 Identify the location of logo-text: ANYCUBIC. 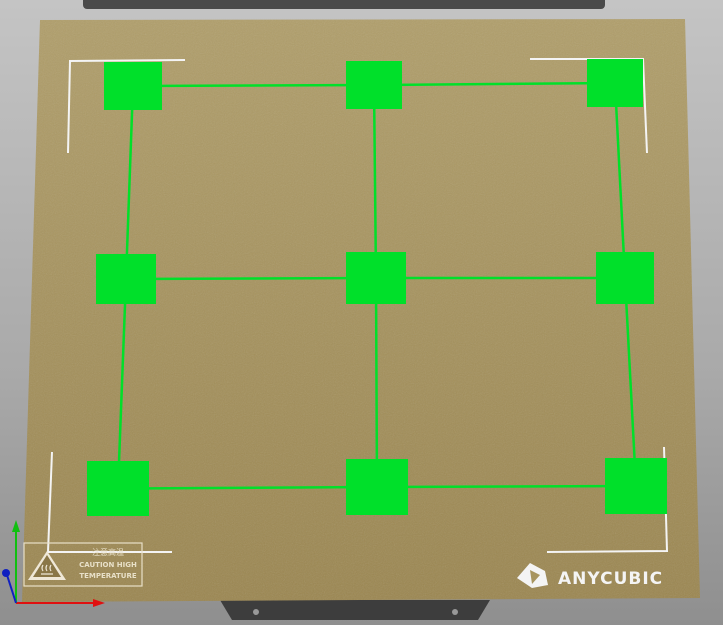
(610, 579).